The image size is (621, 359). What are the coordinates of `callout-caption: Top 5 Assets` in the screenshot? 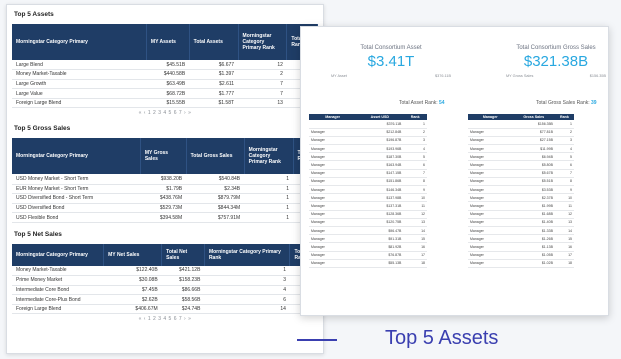 It's located at (442, 338).